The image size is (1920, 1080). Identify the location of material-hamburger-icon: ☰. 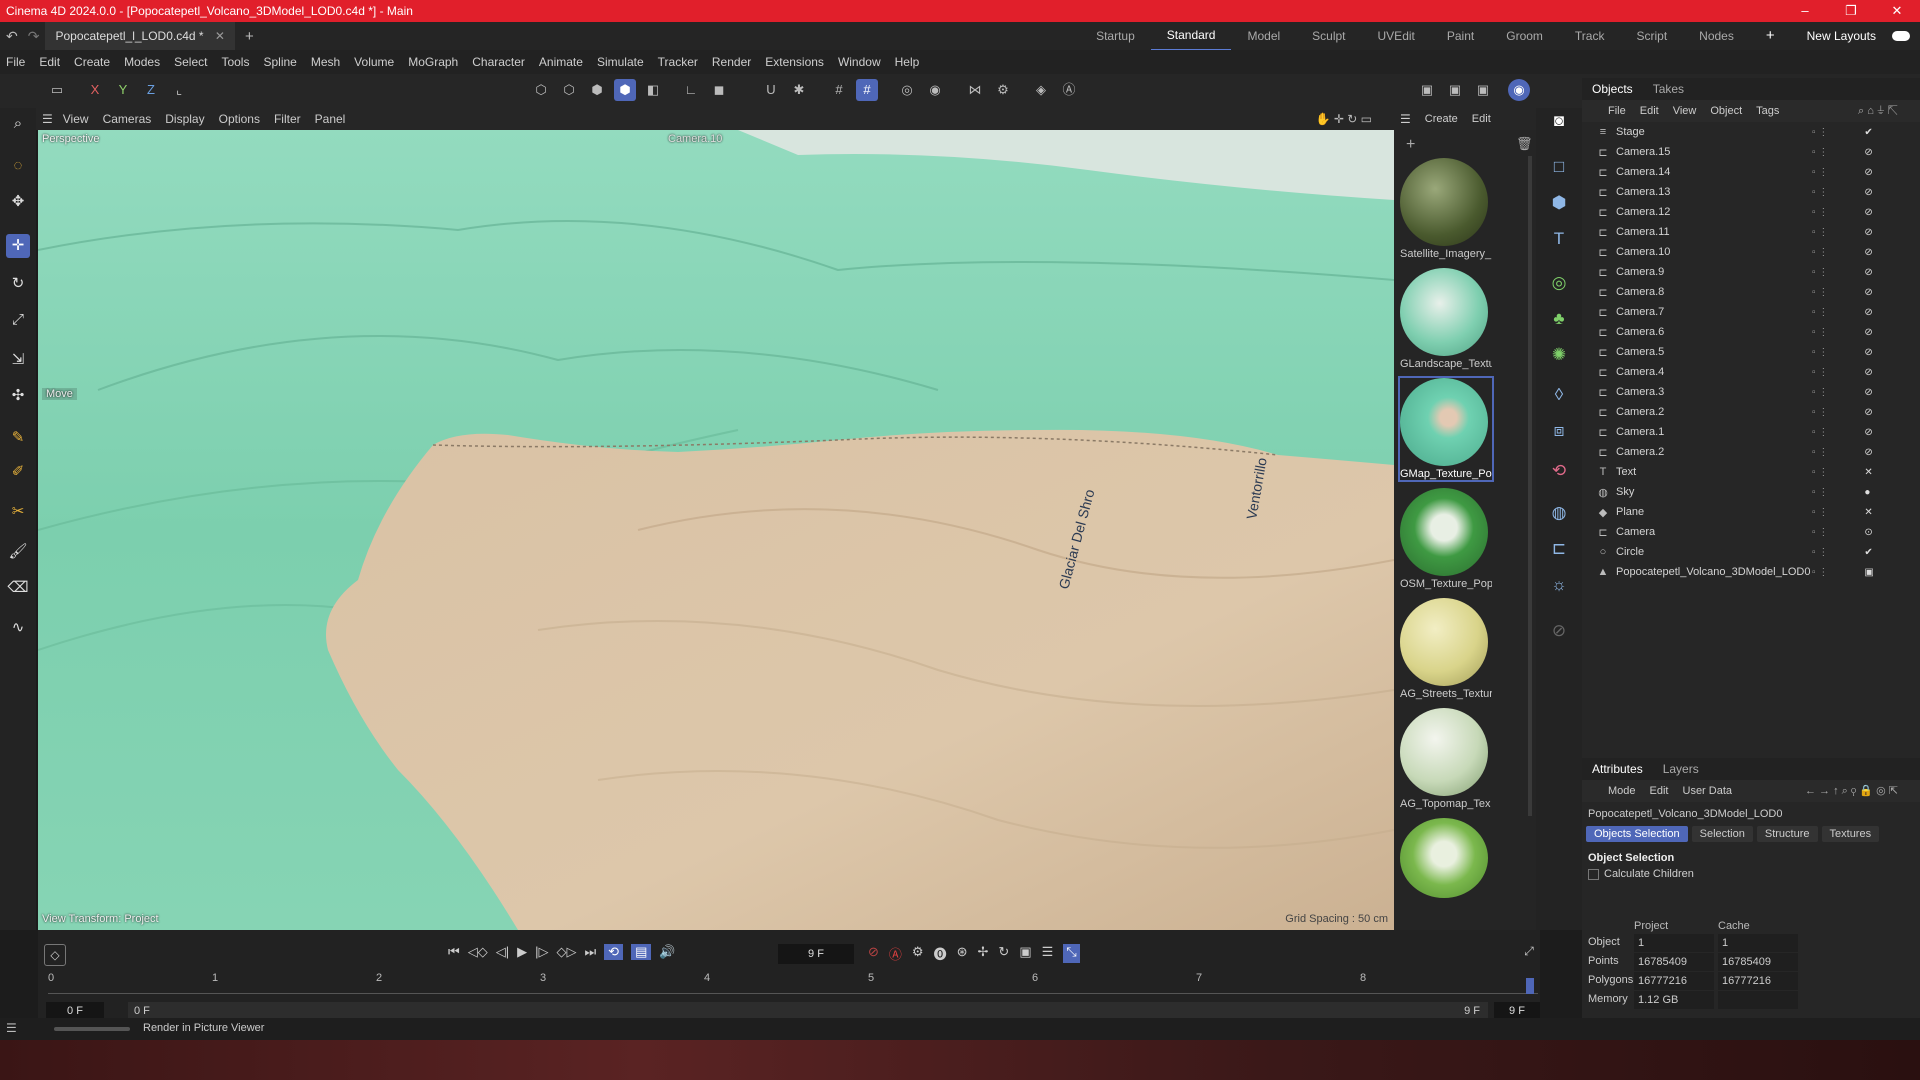
(1405, 119).